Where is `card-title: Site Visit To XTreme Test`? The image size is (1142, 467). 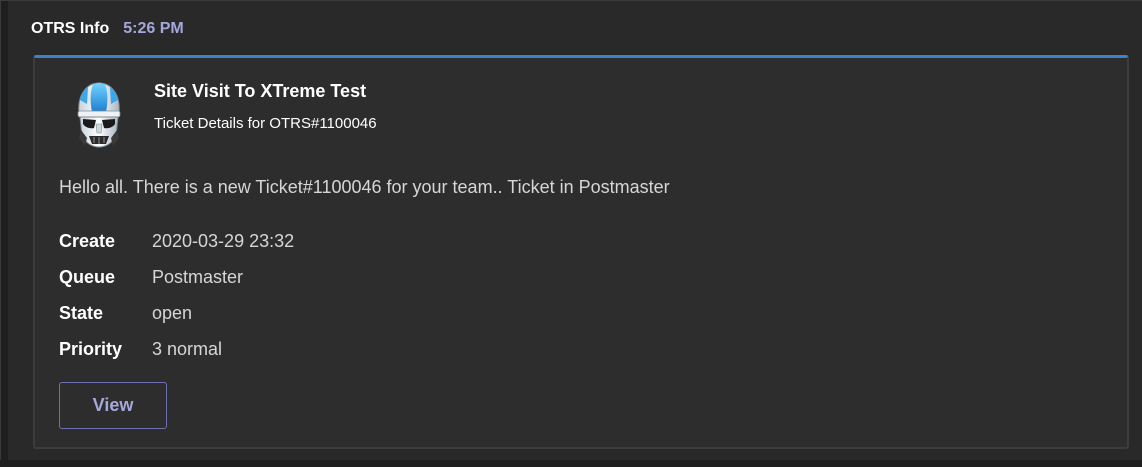
card-title: Site Visit To XTreme Test is located at coordinates (260, 91).